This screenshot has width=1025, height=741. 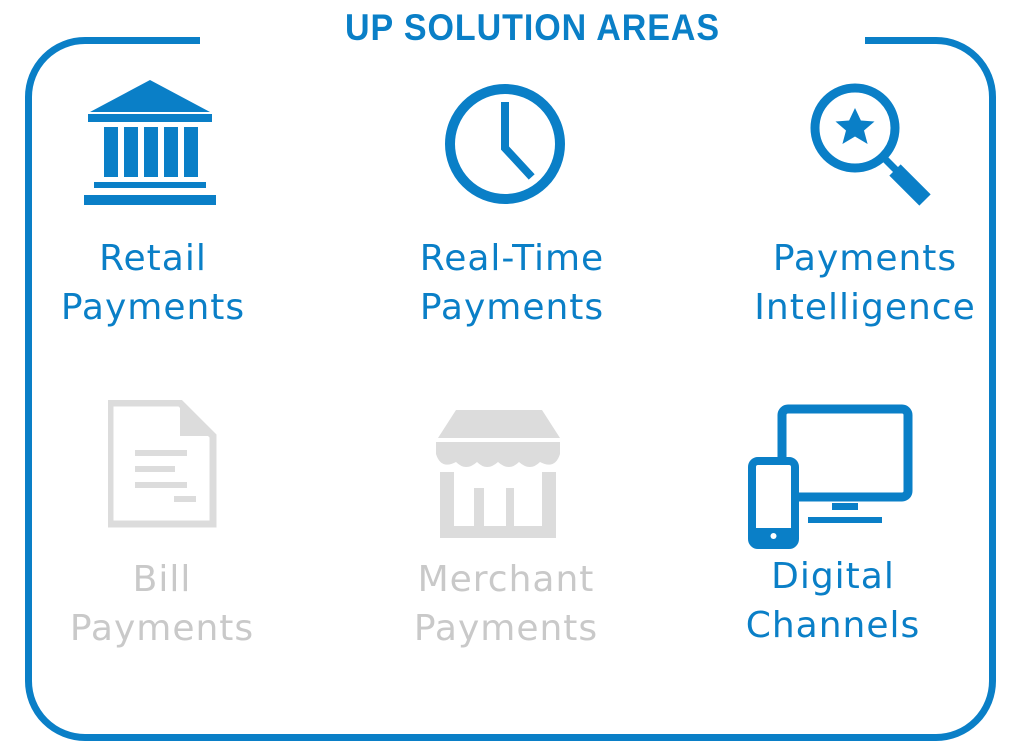 I want to click on tile-label-line1: Payments, so click(x=865, y=258).